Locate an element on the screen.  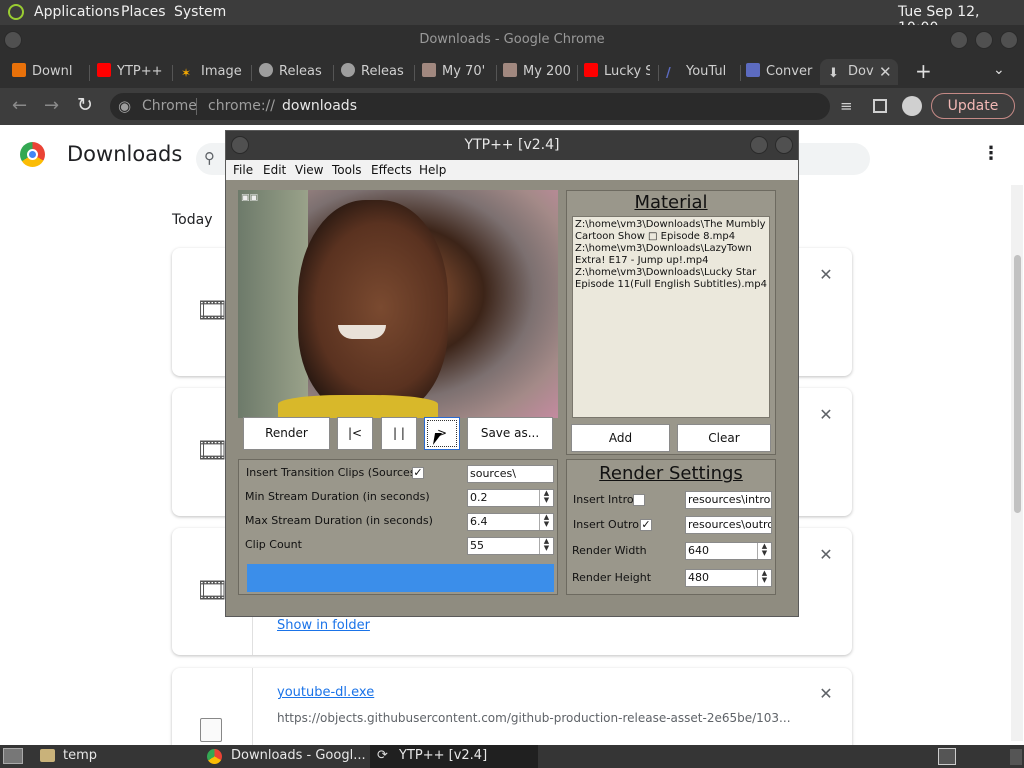
material-heading: Material is located at coordinates (671, 202).